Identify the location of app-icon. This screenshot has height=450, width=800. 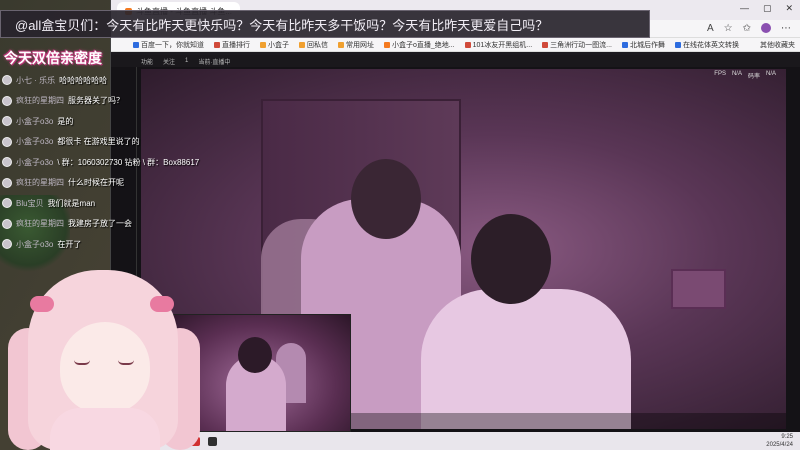
(212, 441).